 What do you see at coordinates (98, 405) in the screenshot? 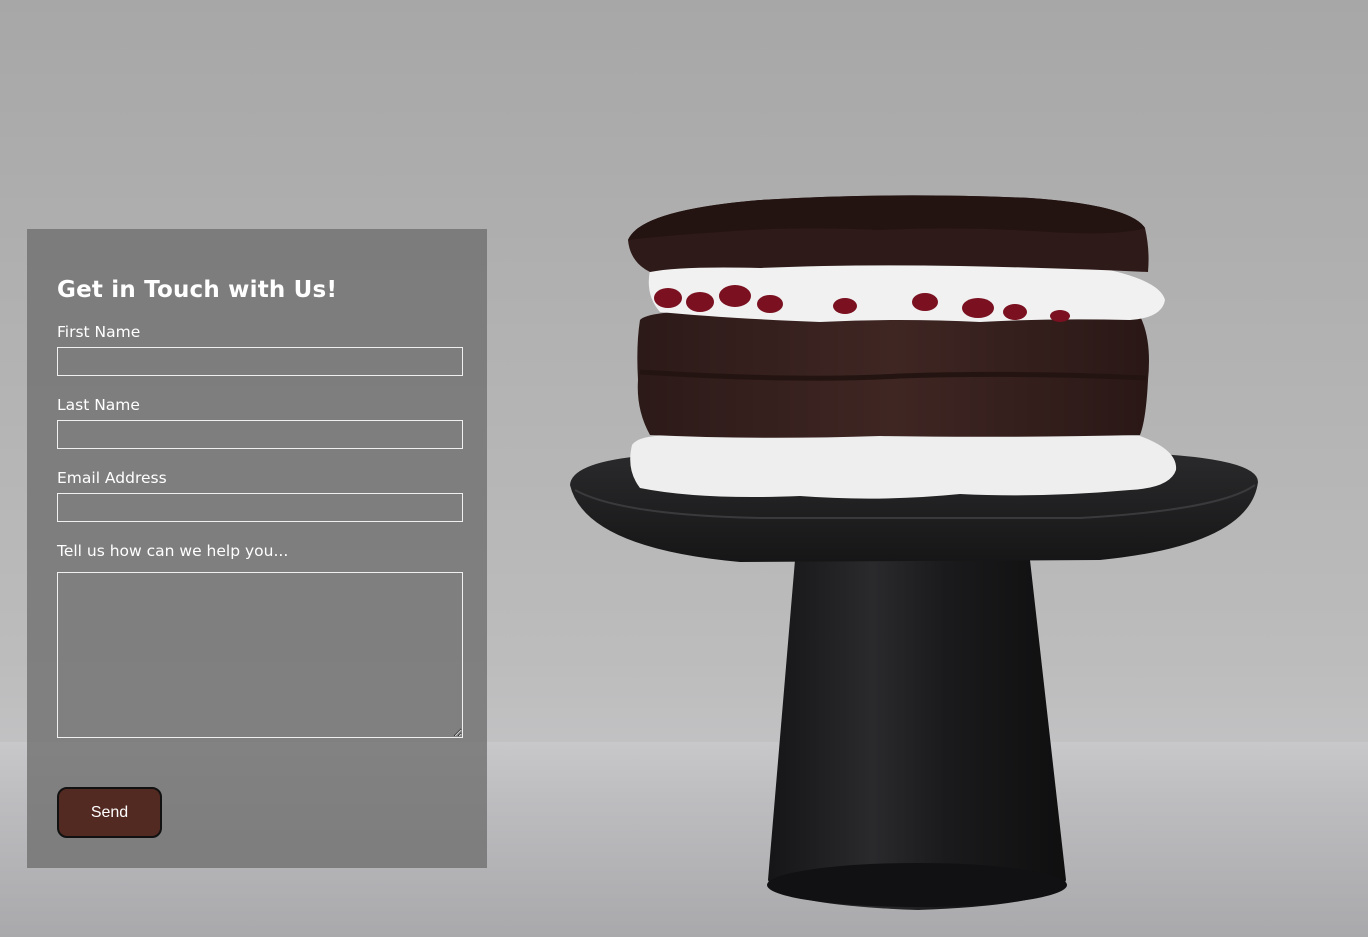
I see `last-name-label: Last Name` at bounding box center [98, 405].